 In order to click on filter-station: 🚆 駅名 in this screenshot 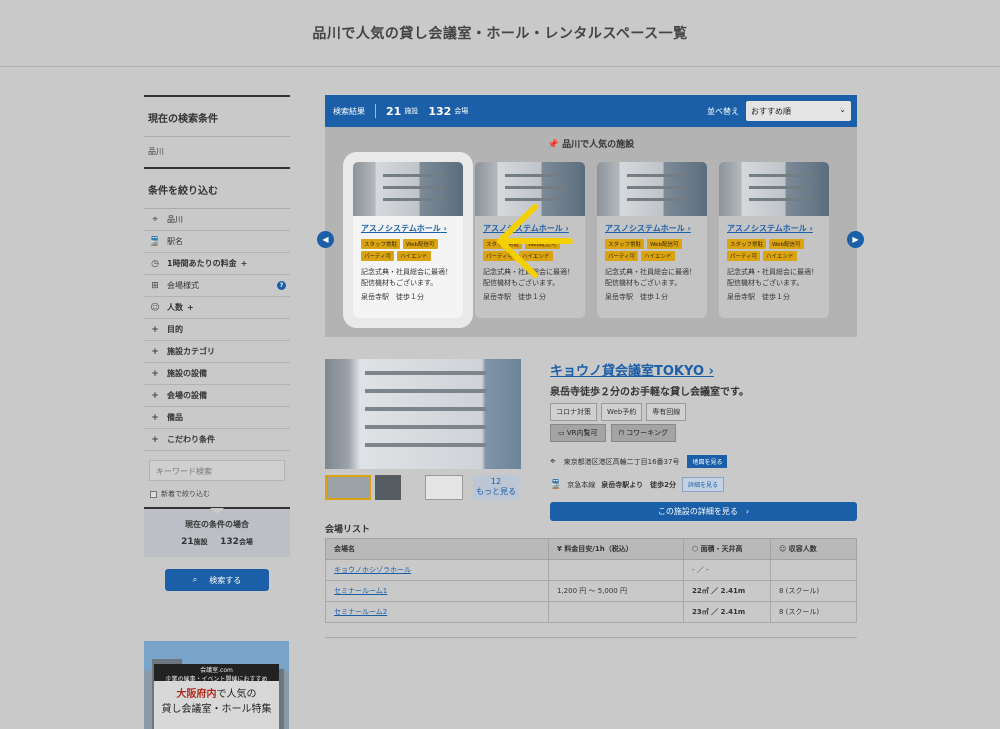, I will do `click(217, 242)`.